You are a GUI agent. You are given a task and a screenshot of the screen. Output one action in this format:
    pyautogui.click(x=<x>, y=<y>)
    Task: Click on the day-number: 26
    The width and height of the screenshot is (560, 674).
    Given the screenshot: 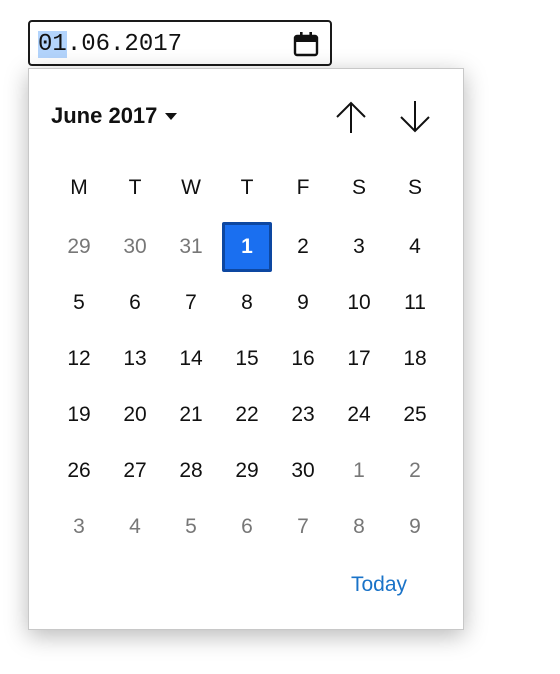 What is the action you would take?
    pyautogui.click(x=79, y=470)
    